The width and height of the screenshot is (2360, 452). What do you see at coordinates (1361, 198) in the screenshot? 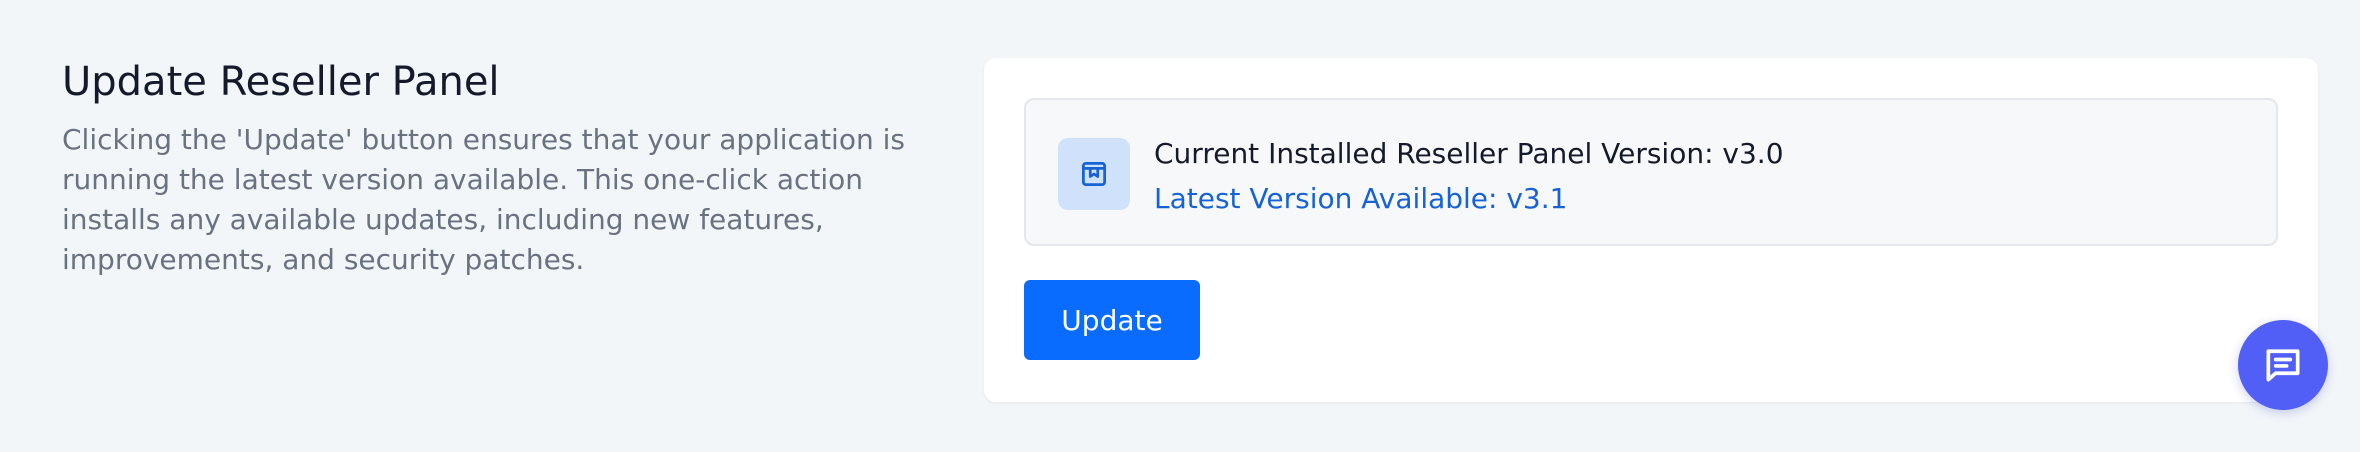
I see `latest-version-text: Latest Version Available: v3.1` at bounding box center [1361, 198].